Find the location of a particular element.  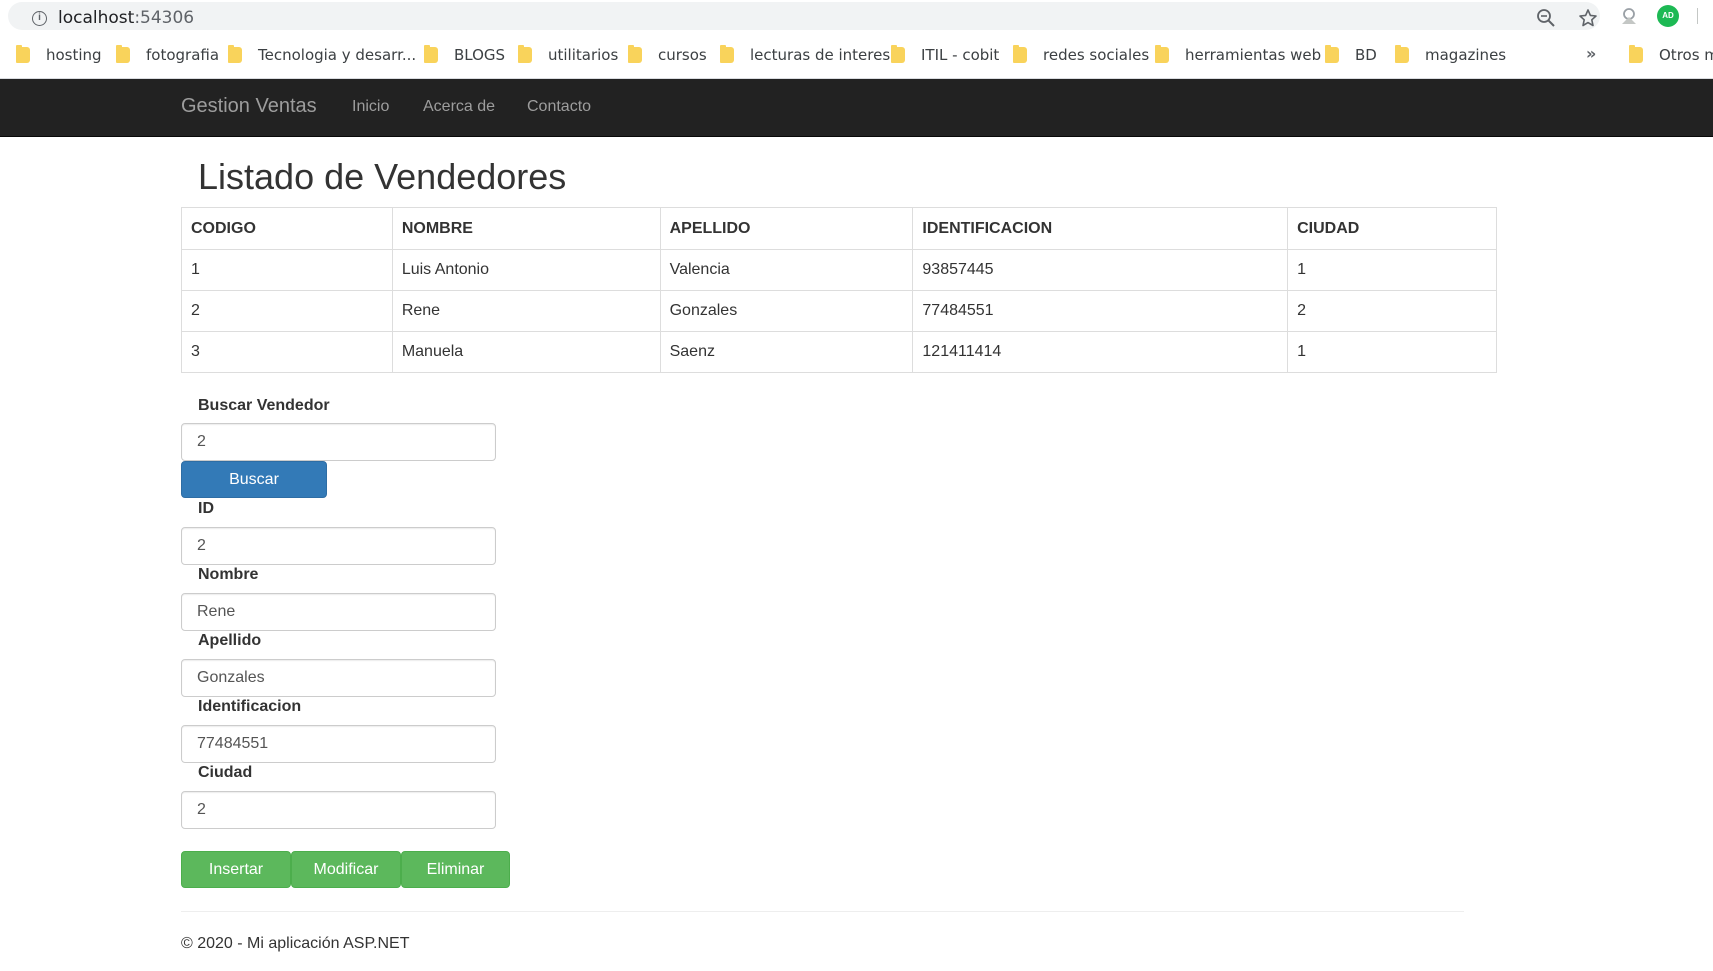

site-navbar: Gestion Ventas Inicio Acerca de Contacto is located at coordinates (856, 108).